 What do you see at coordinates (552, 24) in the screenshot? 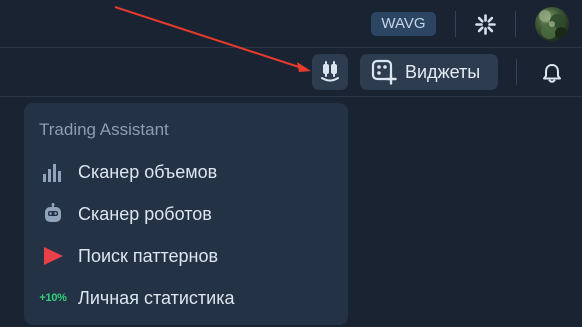
I see `avatar` at bounding box center [552, 24].